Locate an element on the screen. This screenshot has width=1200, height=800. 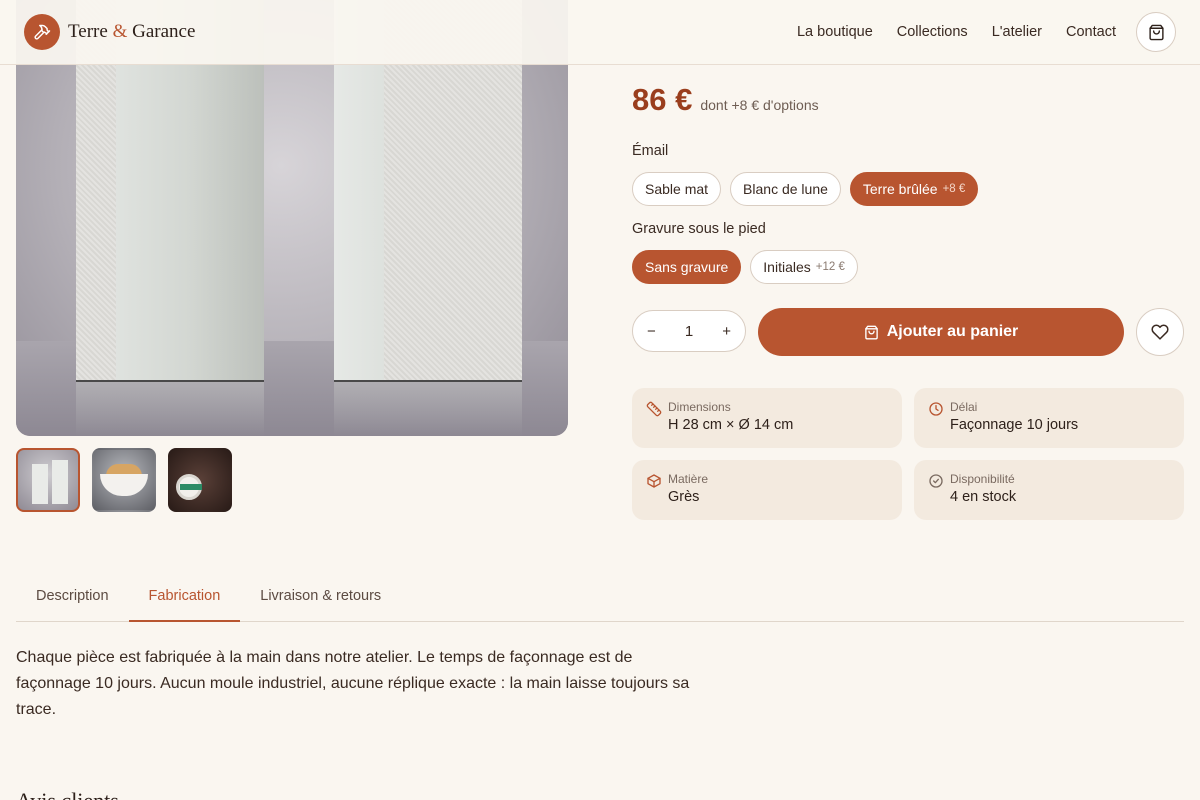
spec-value: H 28 cm × Ø 14 cm is located at coordinates (731, 425).